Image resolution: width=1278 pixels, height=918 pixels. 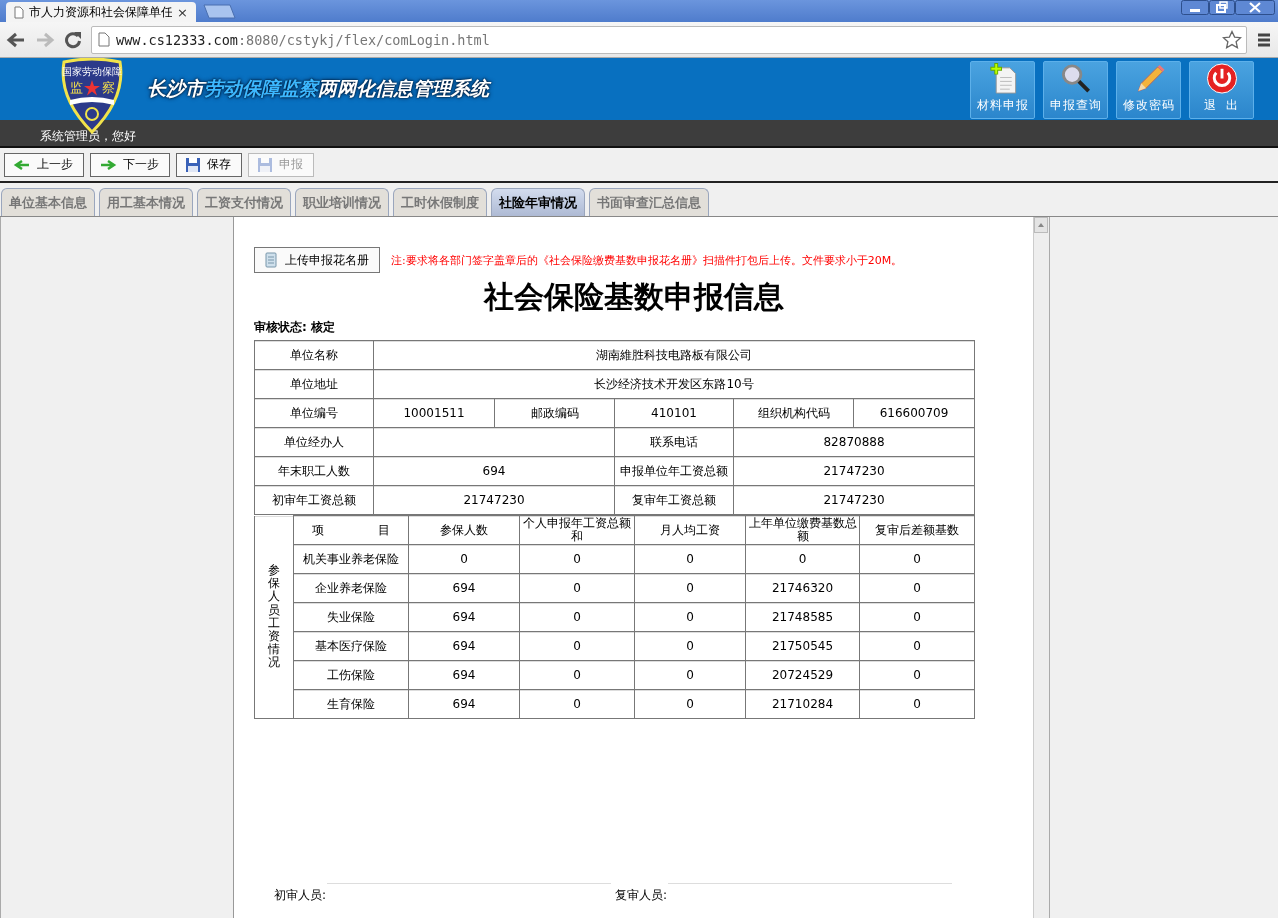 I want to click on restore-button, so click(x=1222, y=7).